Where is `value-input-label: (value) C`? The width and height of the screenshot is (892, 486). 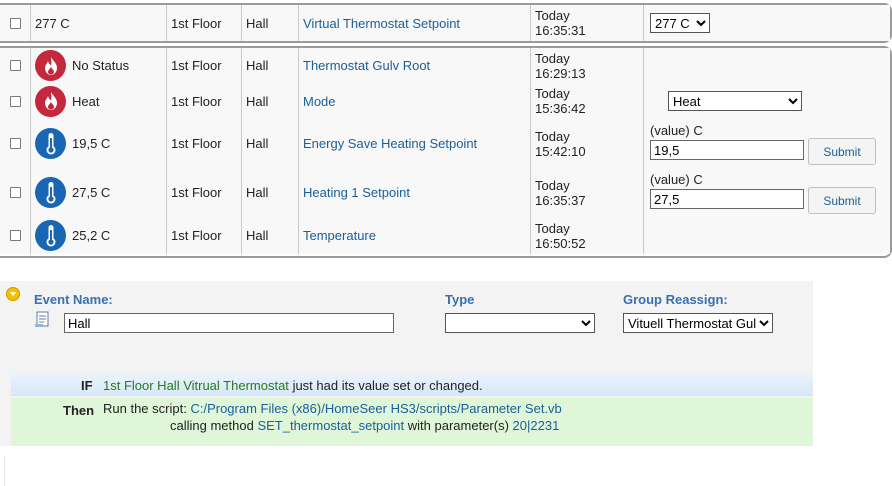 value-input-label: (value) C is located at coordinates (676, 179).